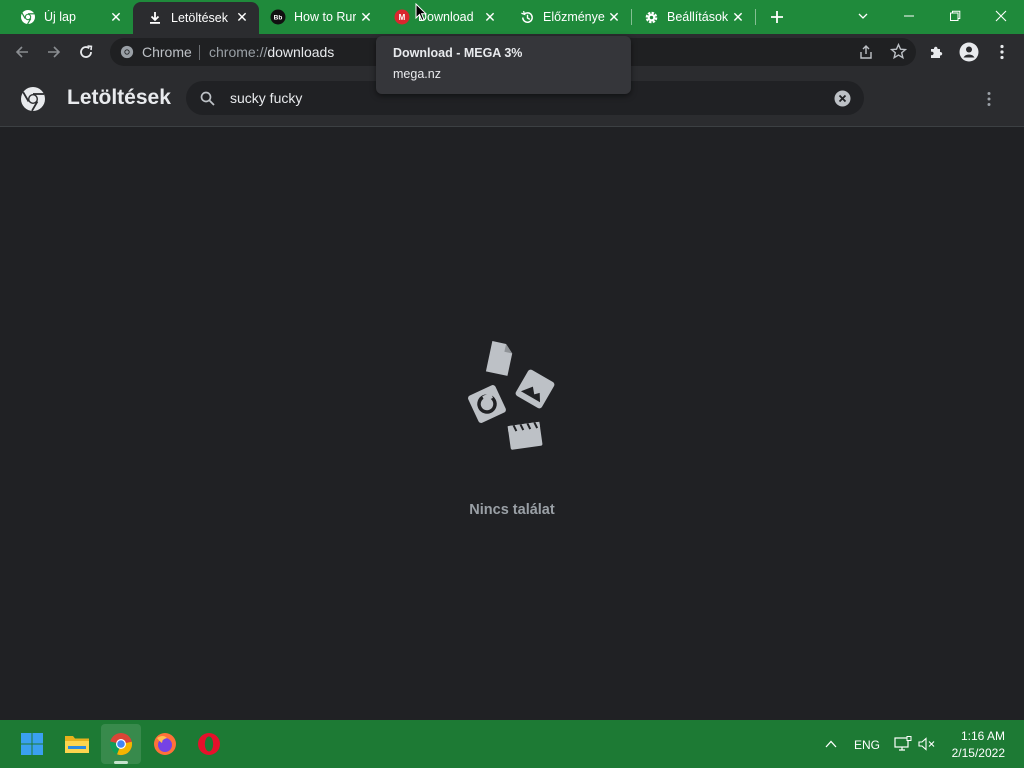  What do you see at coordinates (199, 52) in the screenshot?
I see `omnibox-separator` at bounding box center [199, 52].